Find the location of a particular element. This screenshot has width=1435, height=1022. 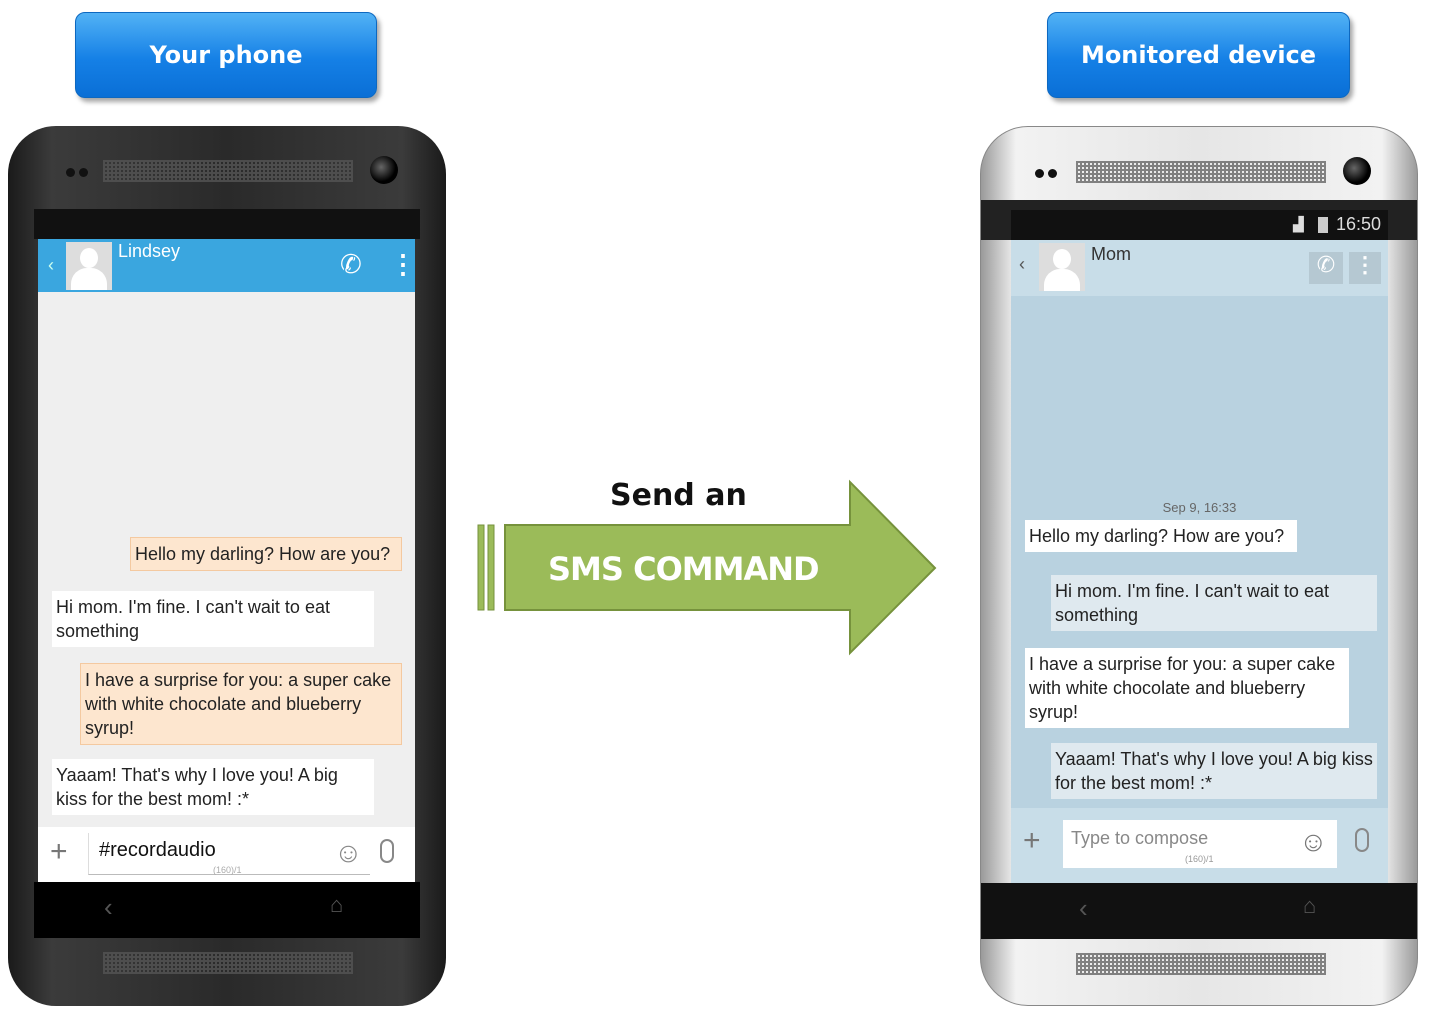

contact-name: Mom is located at coordinates (1111, 254).